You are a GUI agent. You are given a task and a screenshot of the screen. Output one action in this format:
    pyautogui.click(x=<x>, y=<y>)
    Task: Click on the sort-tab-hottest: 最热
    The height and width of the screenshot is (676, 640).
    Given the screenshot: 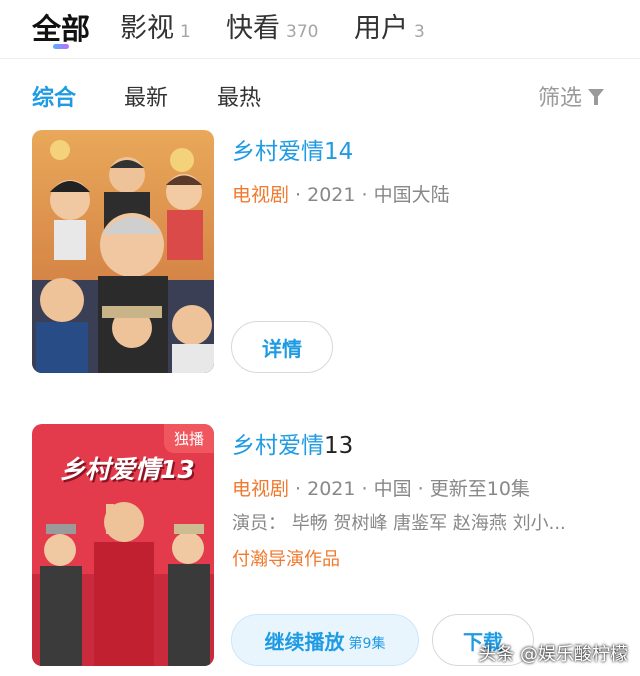 What is the action you would take?
    pyautogui.click(x=239, y=96)
    